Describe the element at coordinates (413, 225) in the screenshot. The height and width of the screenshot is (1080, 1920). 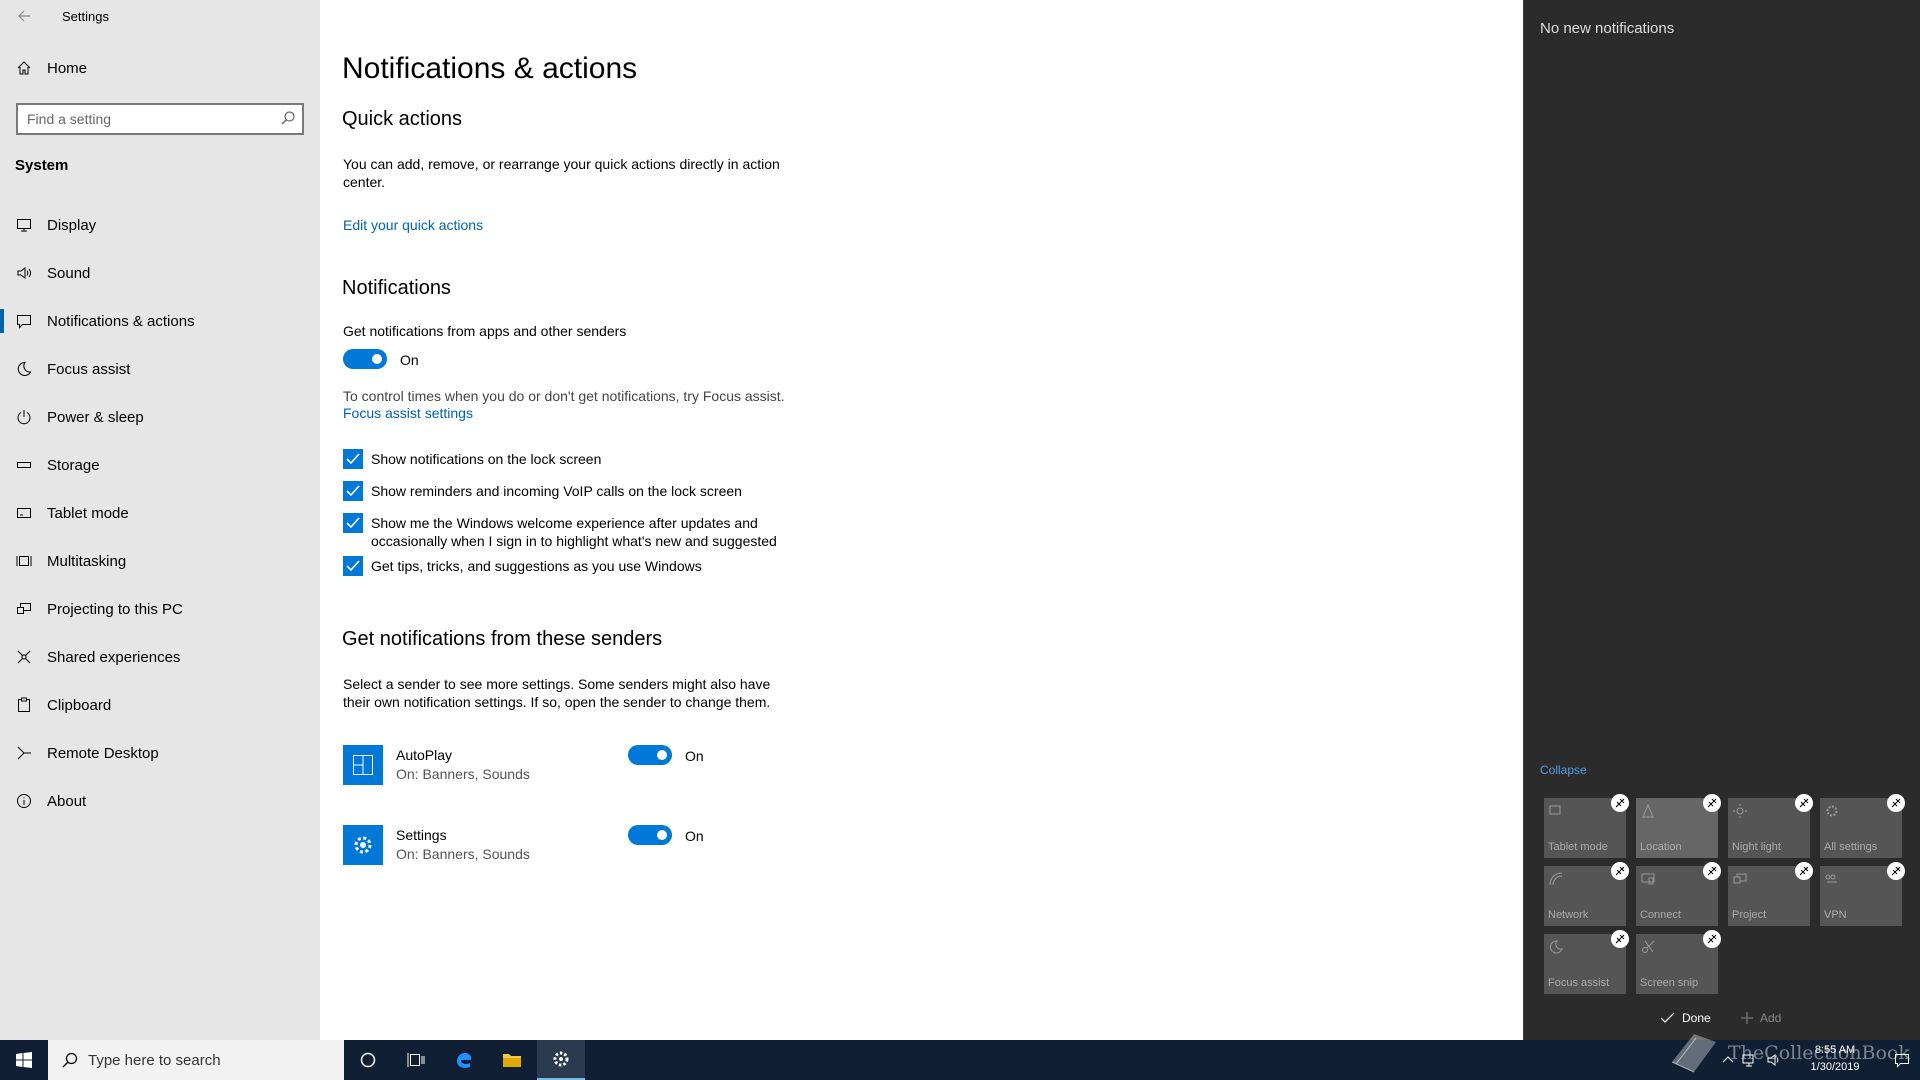
I see `edit-quick-actions-link: Edit your quick actions` at that location.